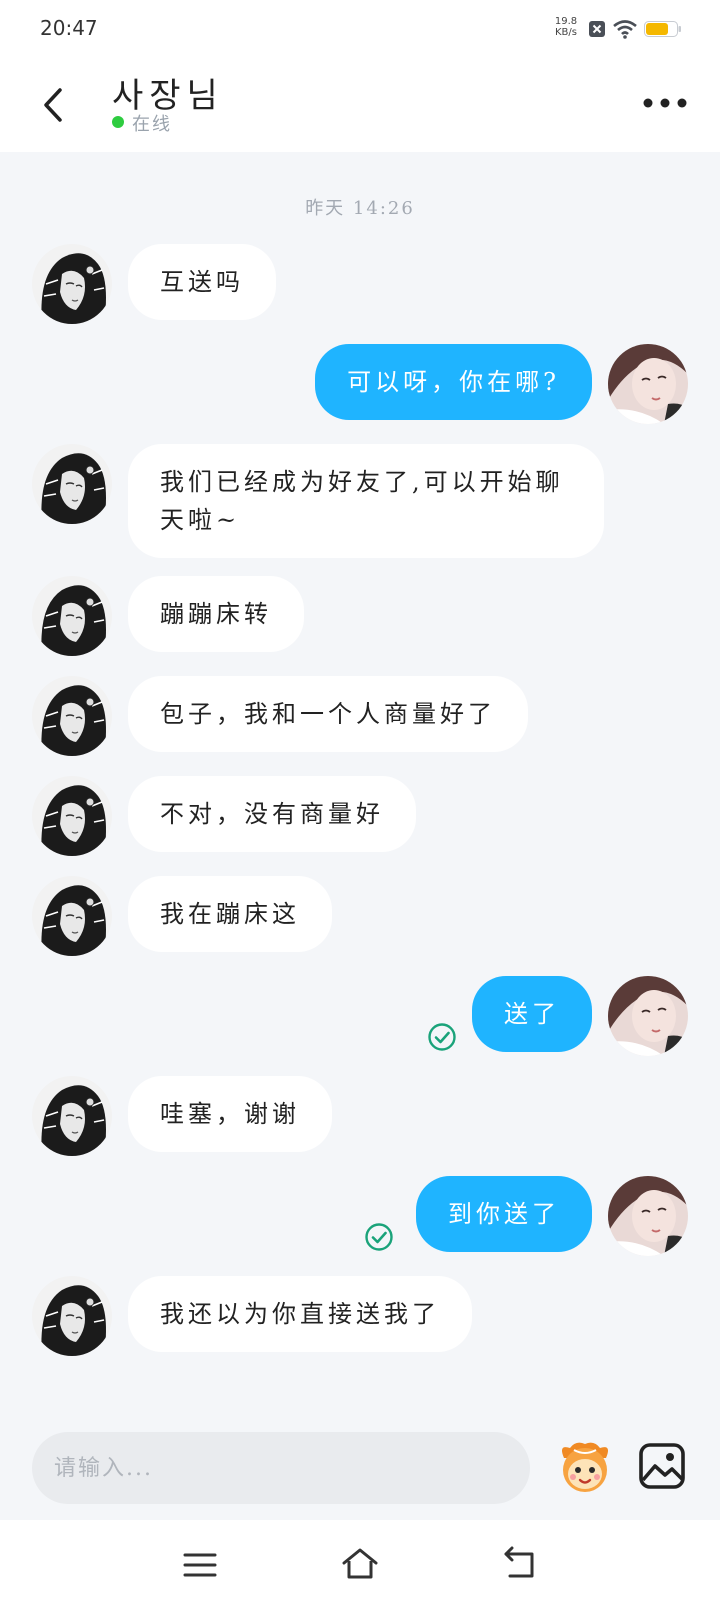  What do you see at coordinates (665, 103) in the screenshot?
I see `more-options-button` at bounding box center [665, 103].